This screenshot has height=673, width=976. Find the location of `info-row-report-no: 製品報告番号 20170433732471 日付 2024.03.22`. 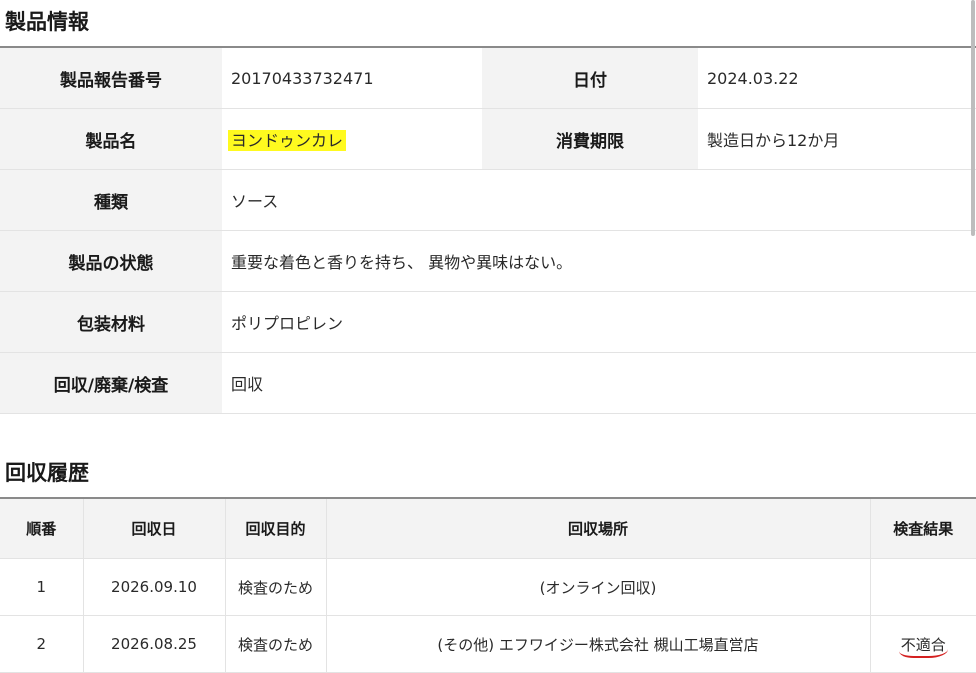

info-row-report-no: 製品報告番号 20170433732471 日付 2024.03.22 is located at coordinates (488, 78).